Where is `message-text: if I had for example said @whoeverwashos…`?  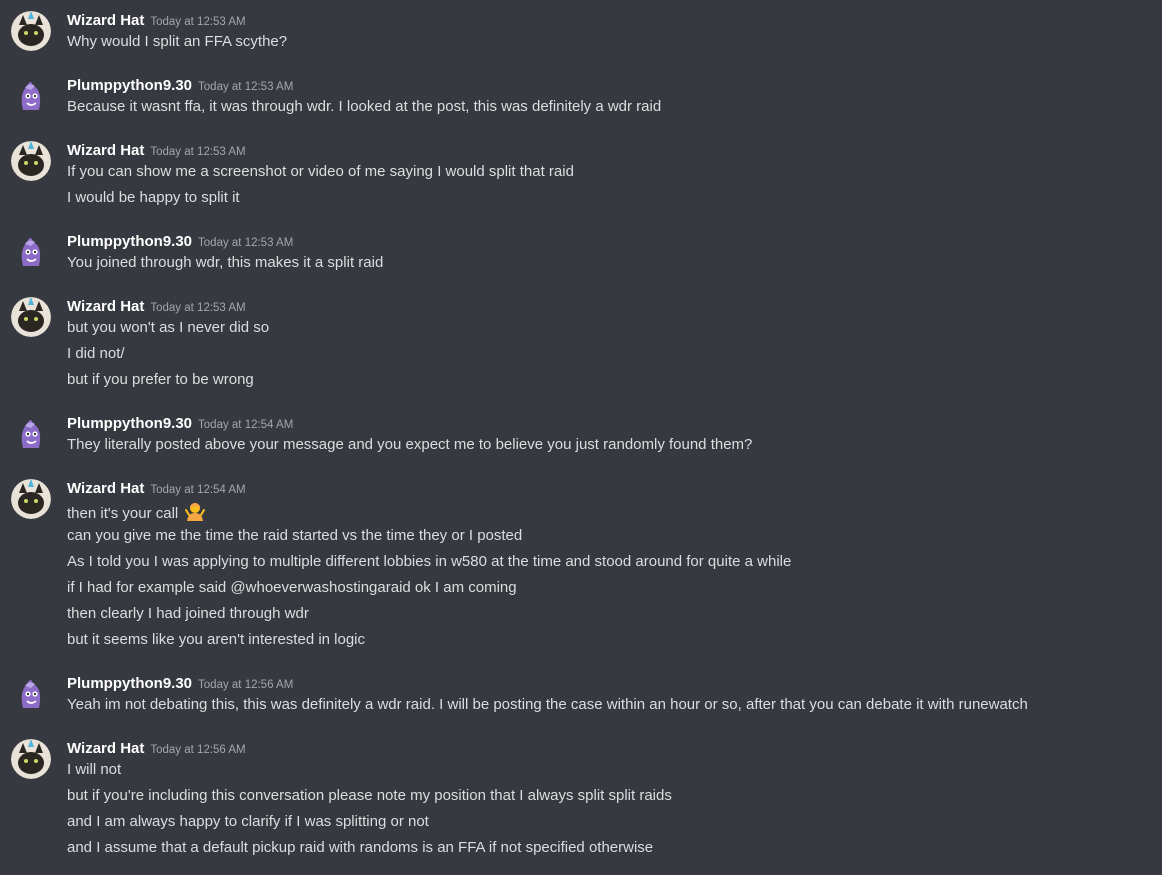
message-text: if I had for example said @whoeverwashos… is located at coordinates (292, 587).